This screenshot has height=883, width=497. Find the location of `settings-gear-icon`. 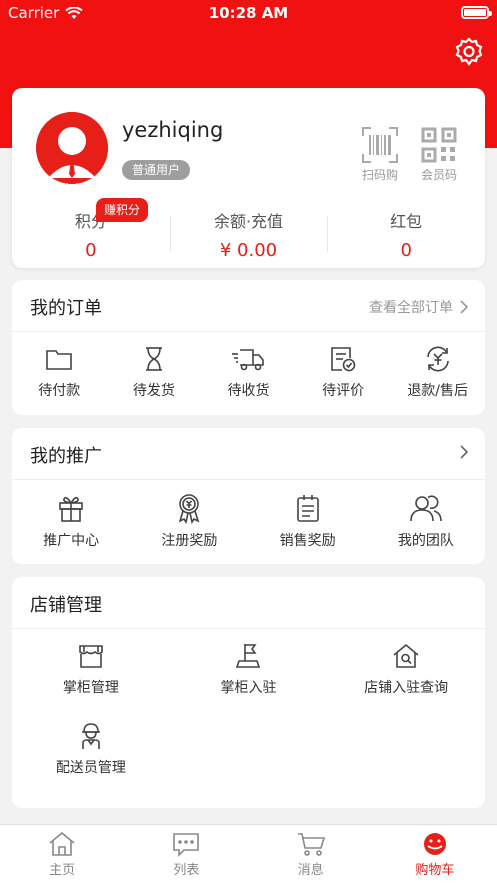

settings-gear-icon is located at coordinates (469, 52).